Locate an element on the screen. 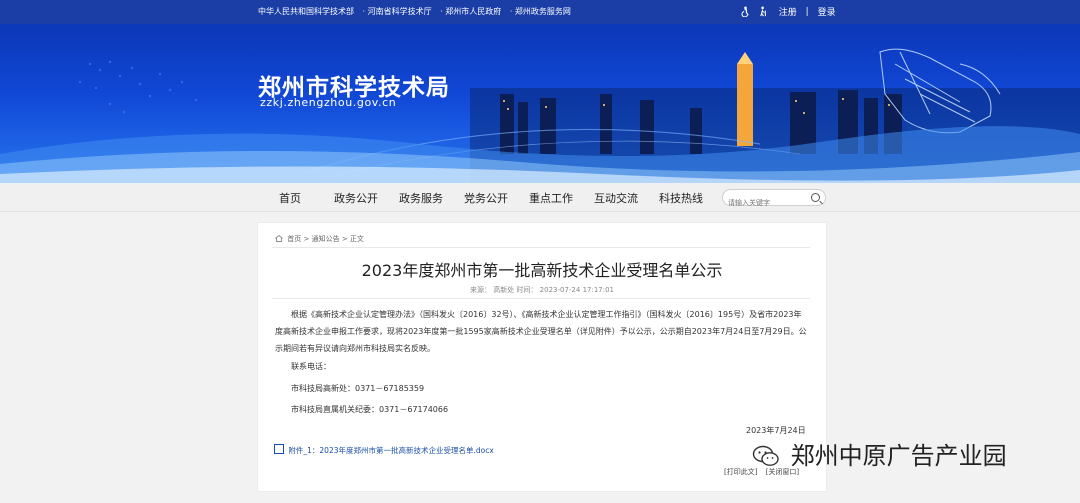 Image resolution: width=1080 pixels, height=503 pixels. article-date: 2023年7月24日 is located at coordinates (776, 430).